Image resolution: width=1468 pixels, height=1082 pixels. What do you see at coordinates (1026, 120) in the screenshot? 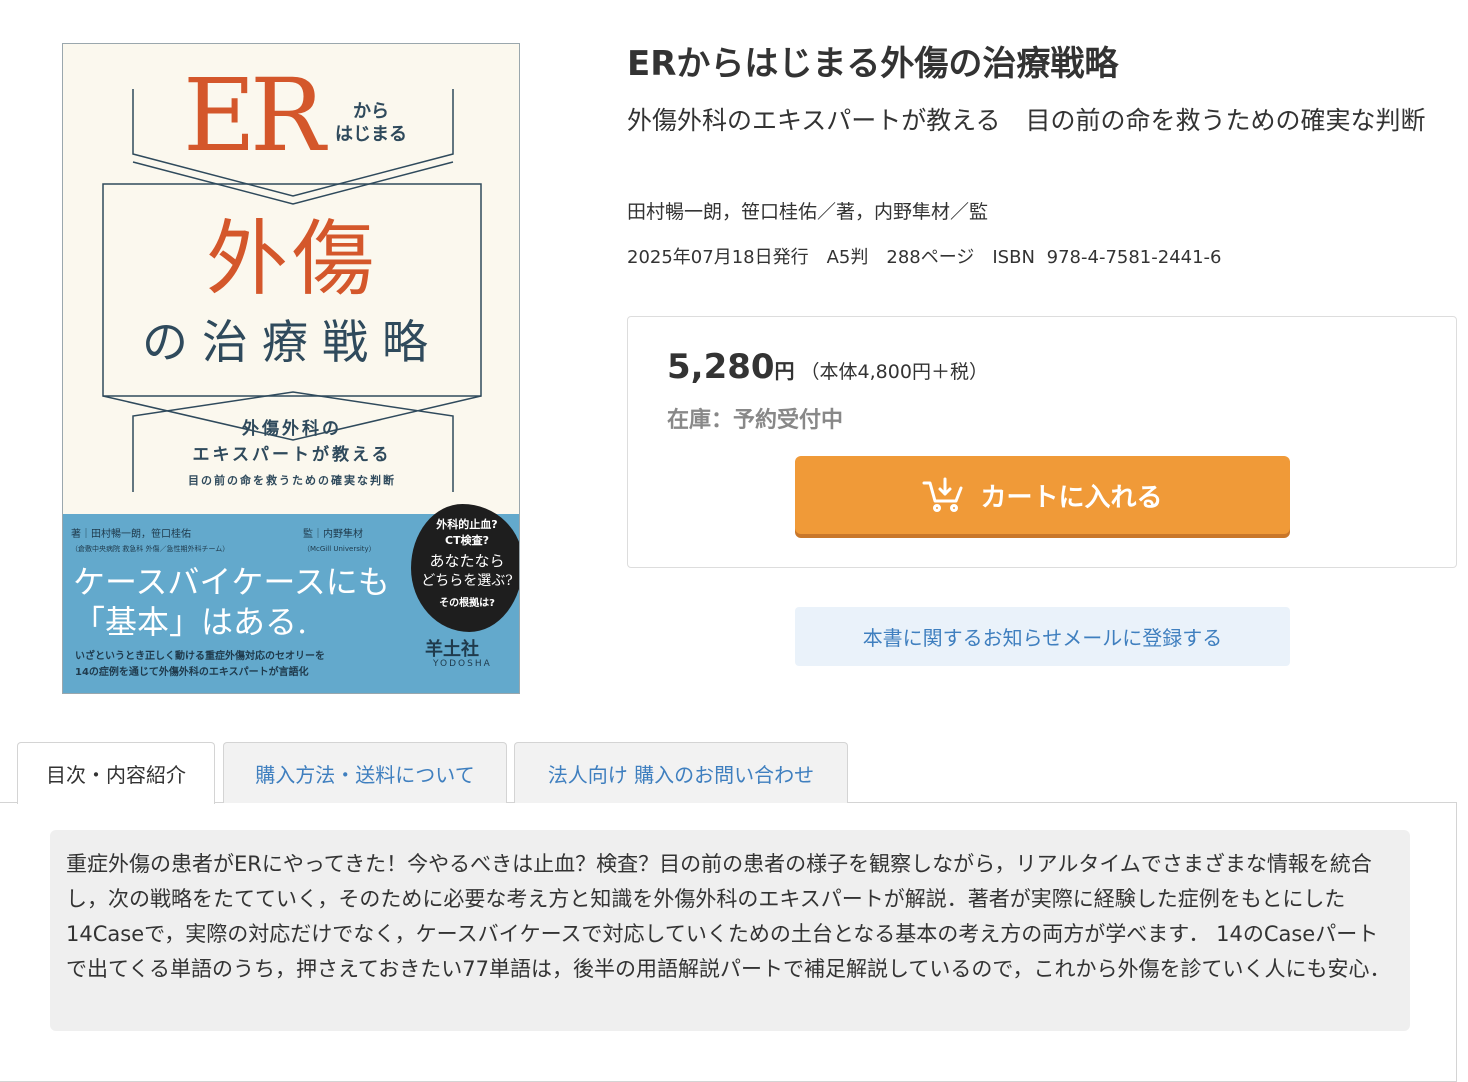
I see `book-subtitle: 外傷外科のエキスパートが教える 目の前の命を救うための確実な判断` at bounding box center [1026, 120].